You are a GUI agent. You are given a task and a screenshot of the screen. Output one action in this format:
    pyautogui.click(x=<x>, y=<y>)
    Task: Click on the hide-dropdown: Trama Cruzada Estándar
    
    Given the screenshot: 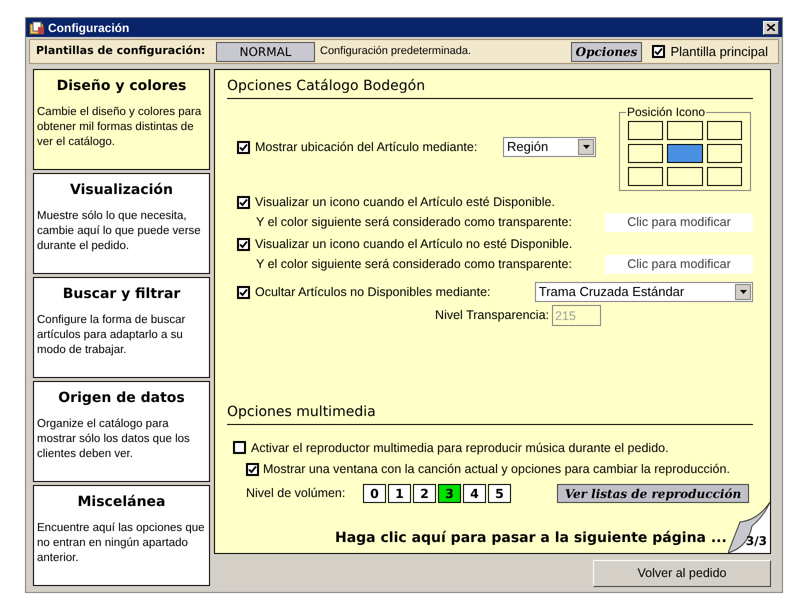 What is the action you would take?
    pyautogui.click(x=643, y=292)
    